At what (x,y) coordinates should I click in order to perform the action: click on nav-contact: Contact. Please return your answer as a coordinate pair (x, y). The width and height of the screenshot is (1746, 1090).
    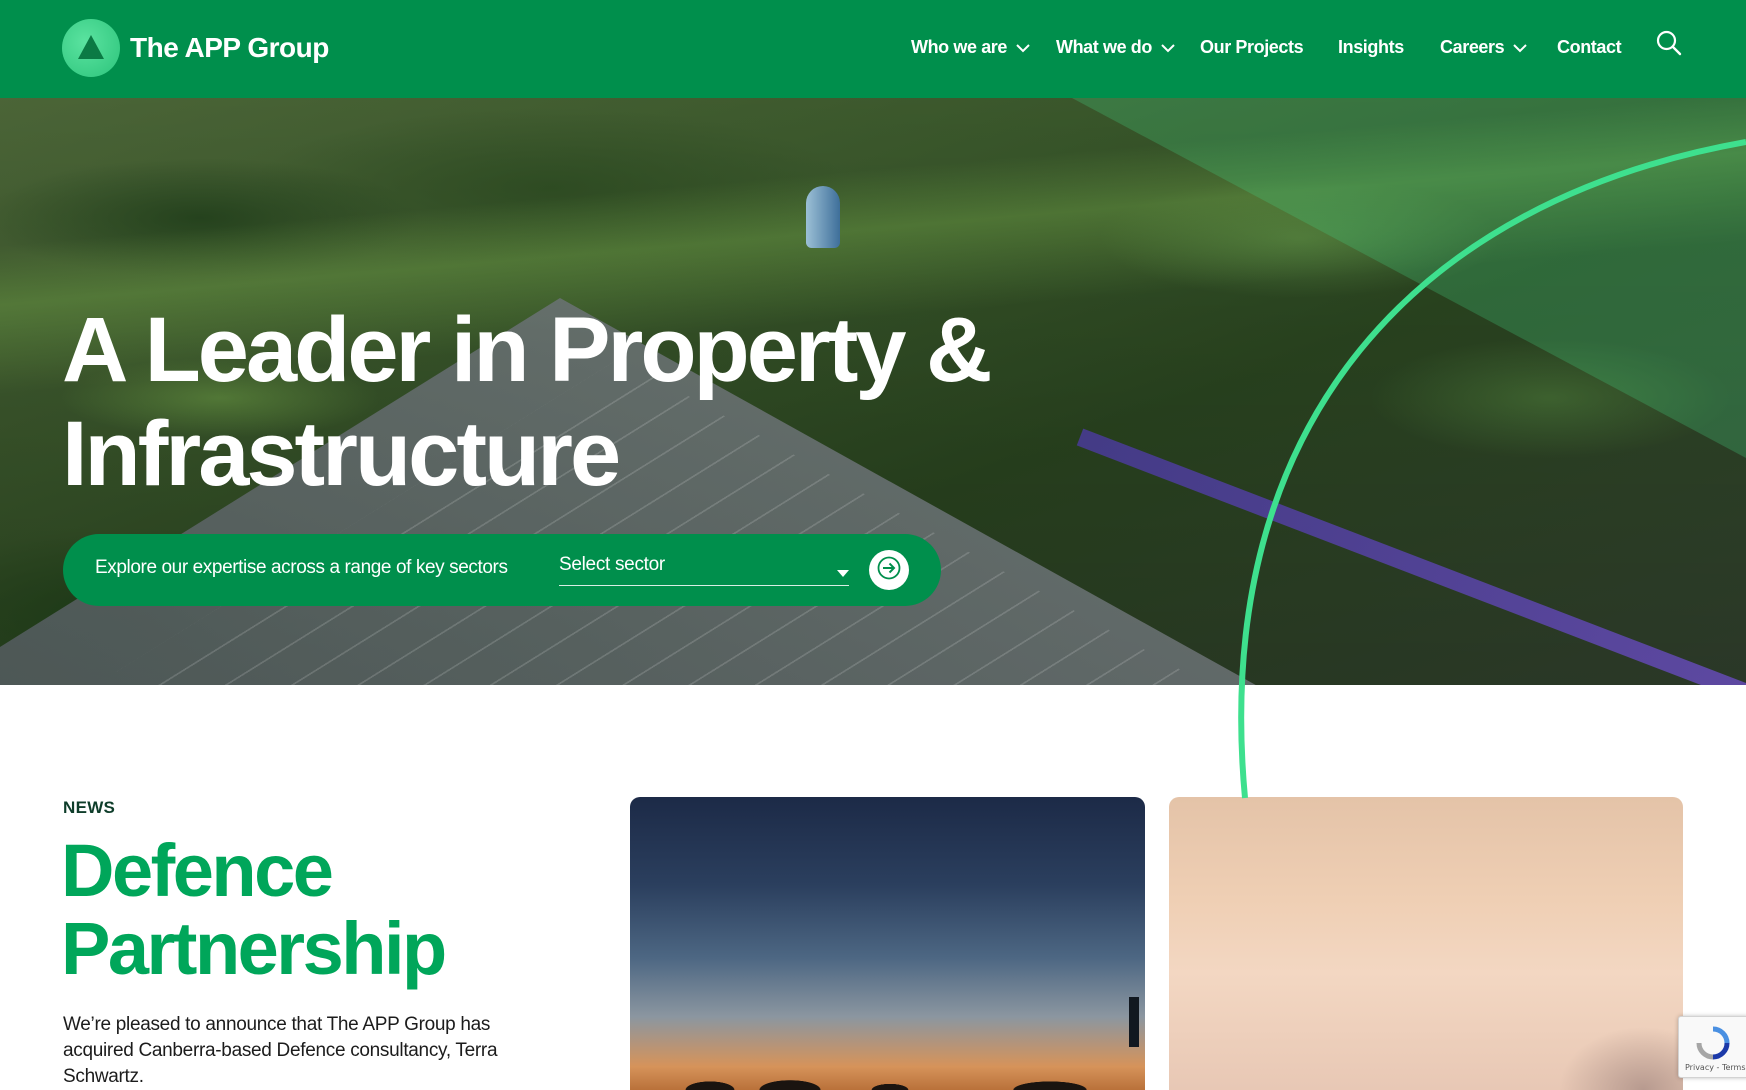
    Looking at the image, I should click on (1589, 47).